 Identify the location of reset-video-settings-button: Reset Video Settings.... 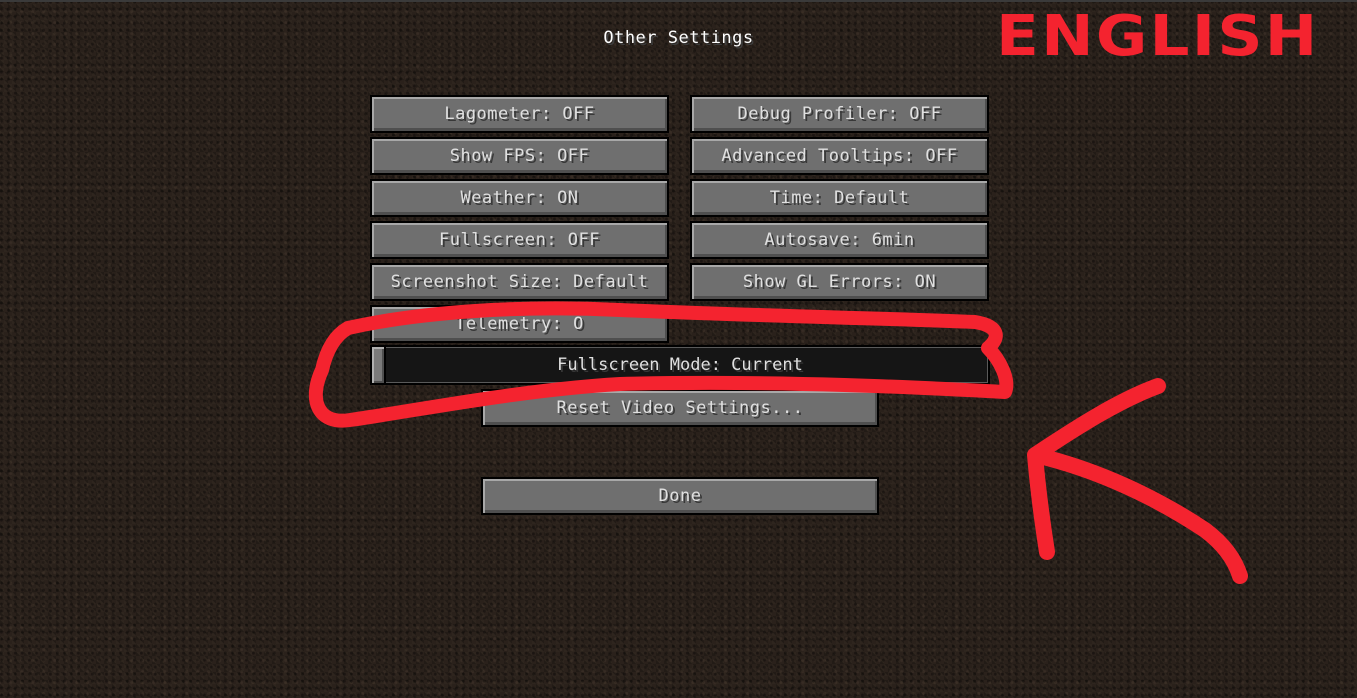
(680, 408).